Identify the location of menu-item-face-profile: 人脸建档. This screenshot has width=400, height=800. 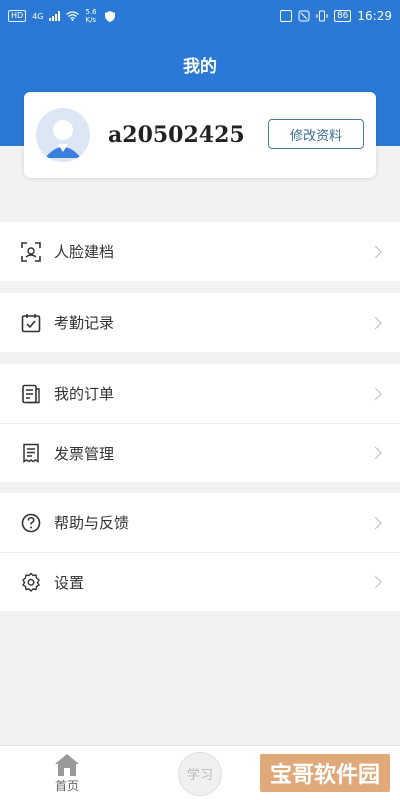
(200, 251).